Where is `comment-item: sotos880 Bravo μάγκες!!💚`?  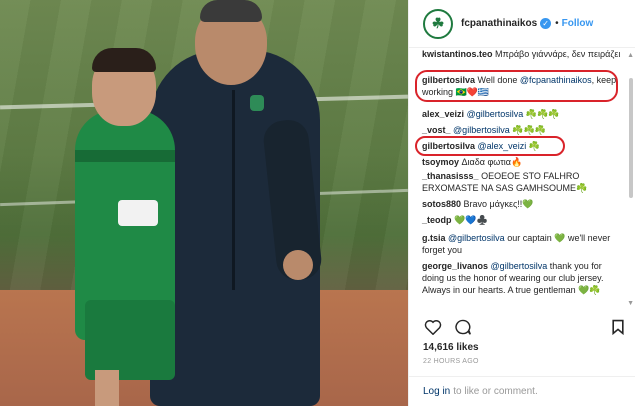 comment-item: sotos880 Bravo μάγκες!!💚 is located at coordinates (522, 204).